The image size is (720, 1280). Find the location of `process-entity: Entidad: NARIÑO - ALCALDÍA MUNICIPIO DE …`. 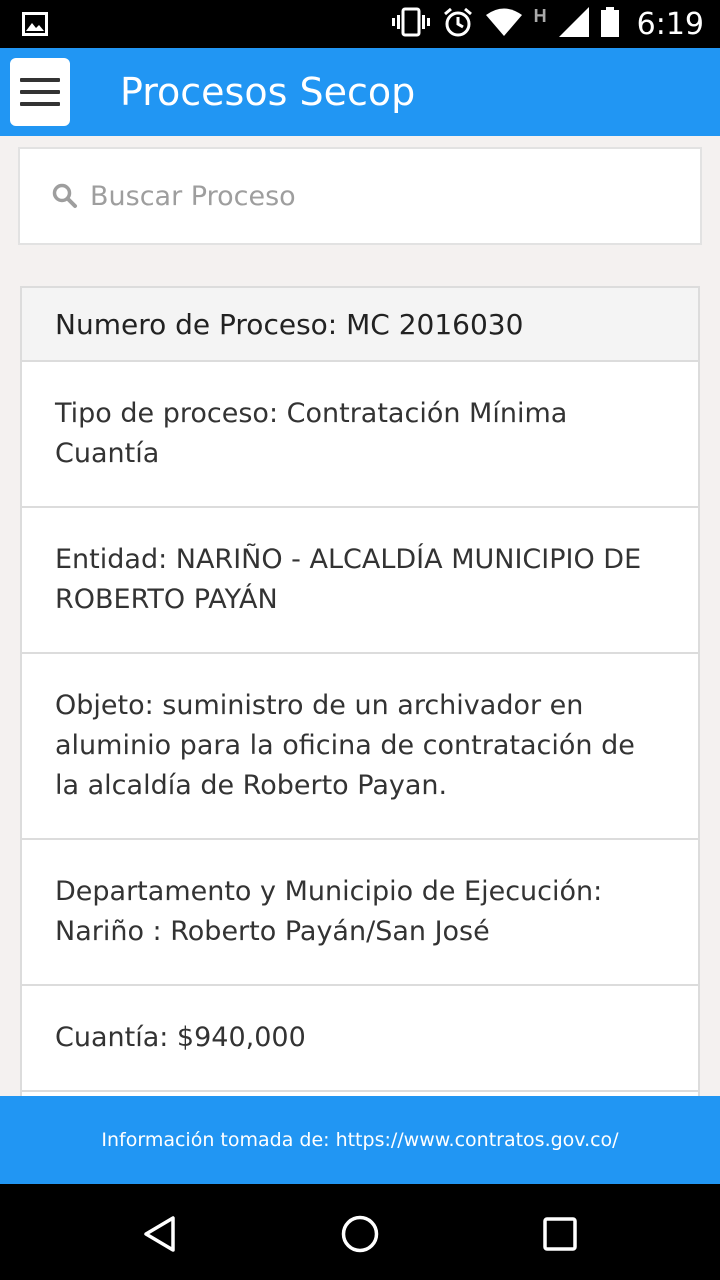

process-entity: Entidad: NARIÑO - ALCALDÍA MUNICIPIO DE … is located at coordinates (360, 581).